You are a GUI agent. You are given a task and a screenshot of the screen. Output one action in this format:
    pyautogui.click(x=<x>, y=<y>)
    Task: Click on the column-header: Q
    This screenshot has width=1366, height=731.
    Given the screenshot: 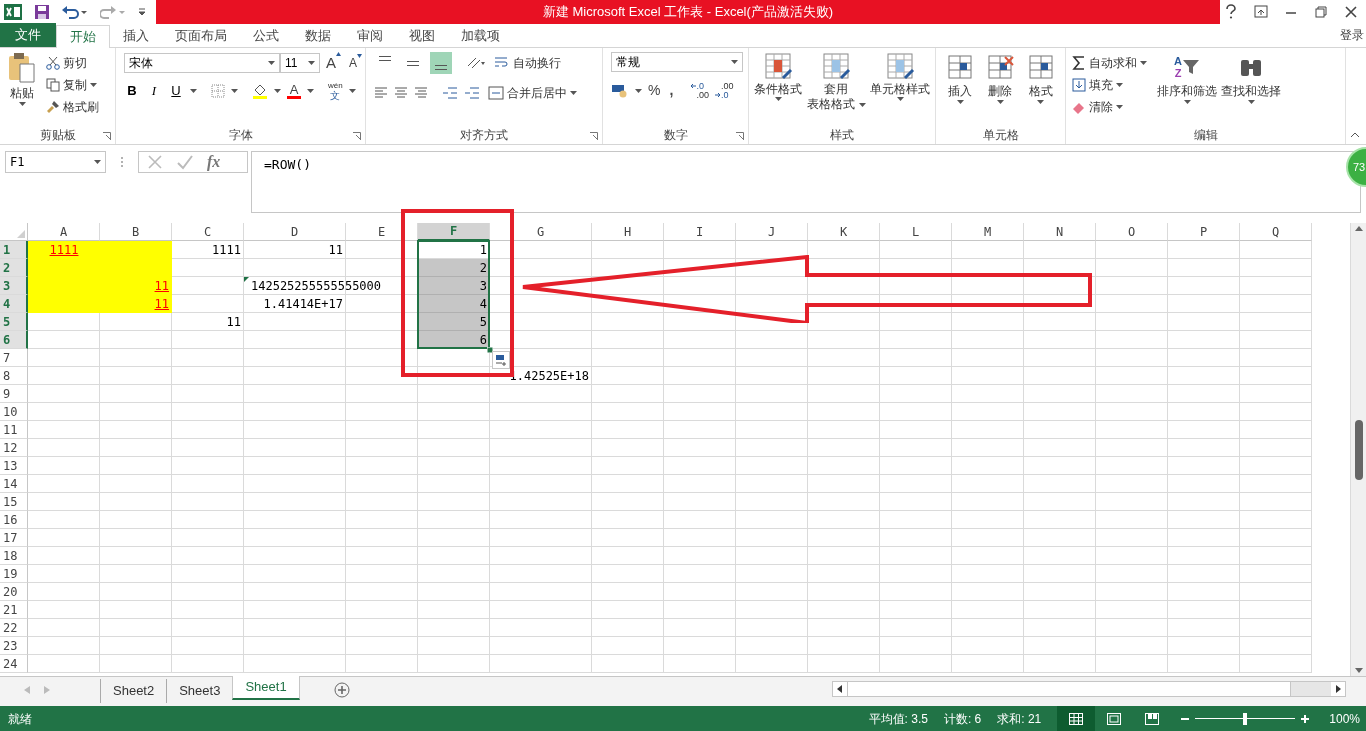 What is the action you would take?
    pyautogui.click(x=1276, y=232)
    